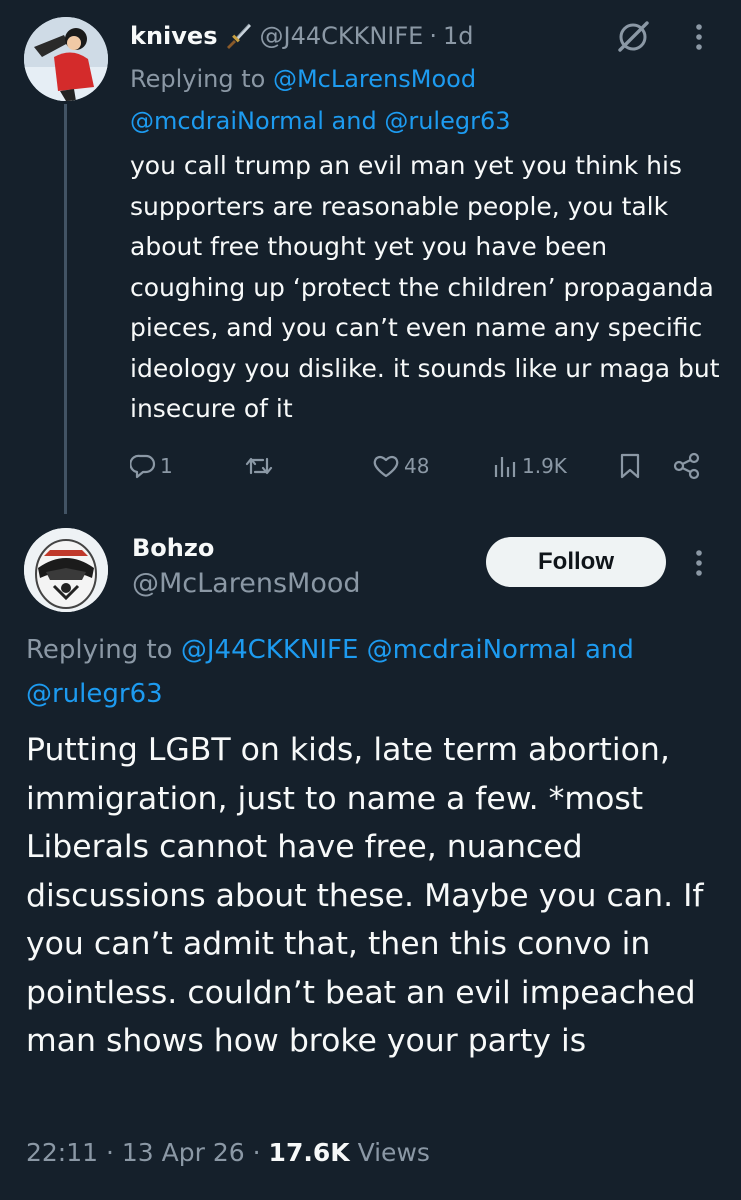  I want to click on views-button: 1.9K, so click(529, 466).